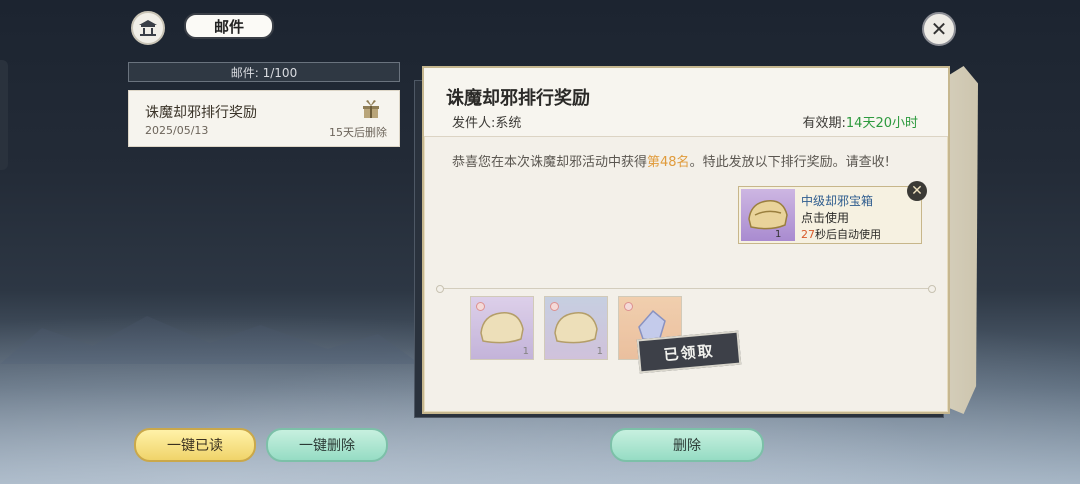 Image resolution: width=1080 pixels, height=484 pixels. Describe the element at coordinates (264, 118) in the screenshot. I see `mail-list-item: 诛魔却邪排行奖励 2025/05/13 15天后删除` at that location.